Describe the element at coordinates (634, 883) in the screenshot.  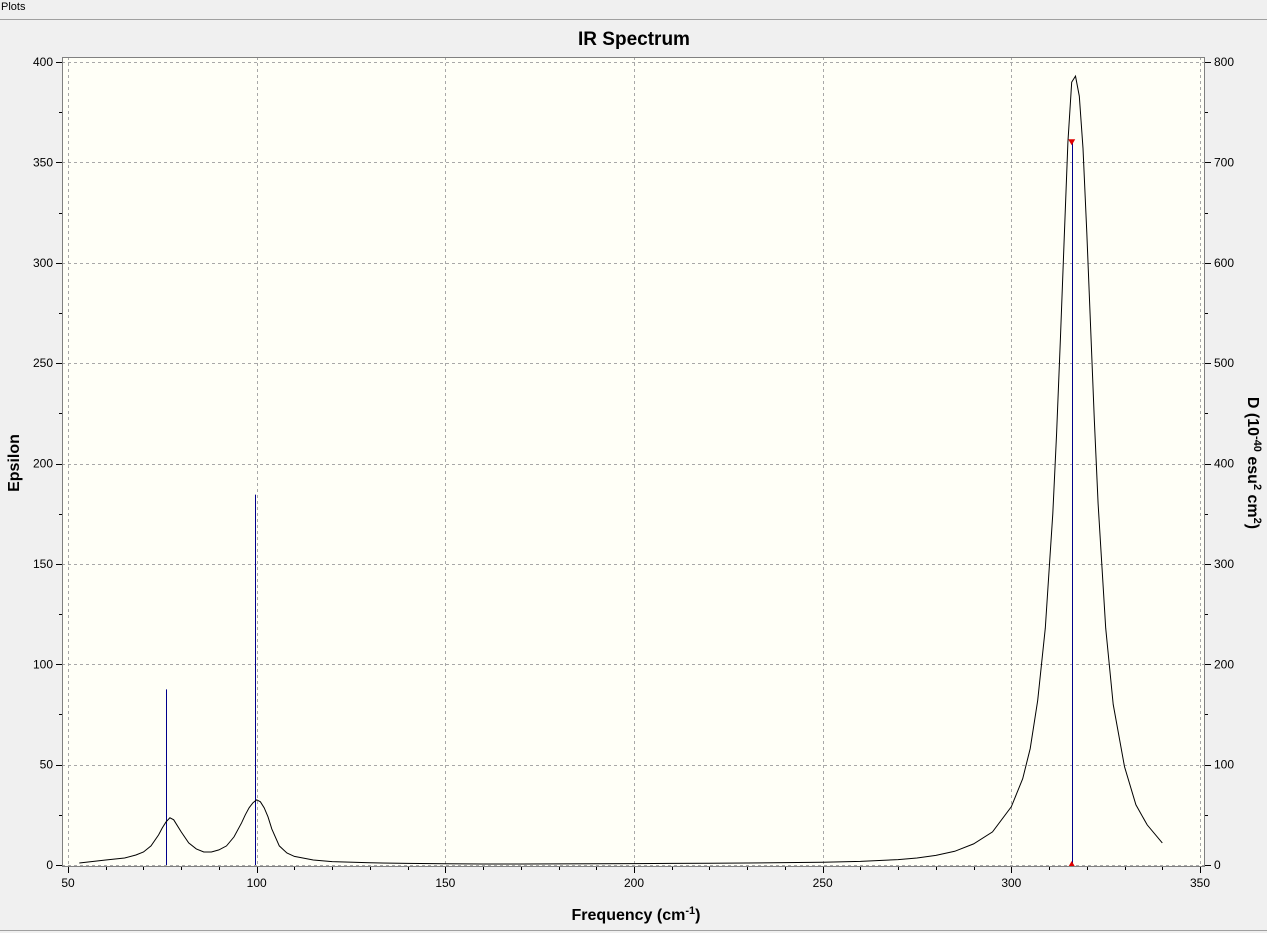
I see `x-tick-label: 200` at that location.